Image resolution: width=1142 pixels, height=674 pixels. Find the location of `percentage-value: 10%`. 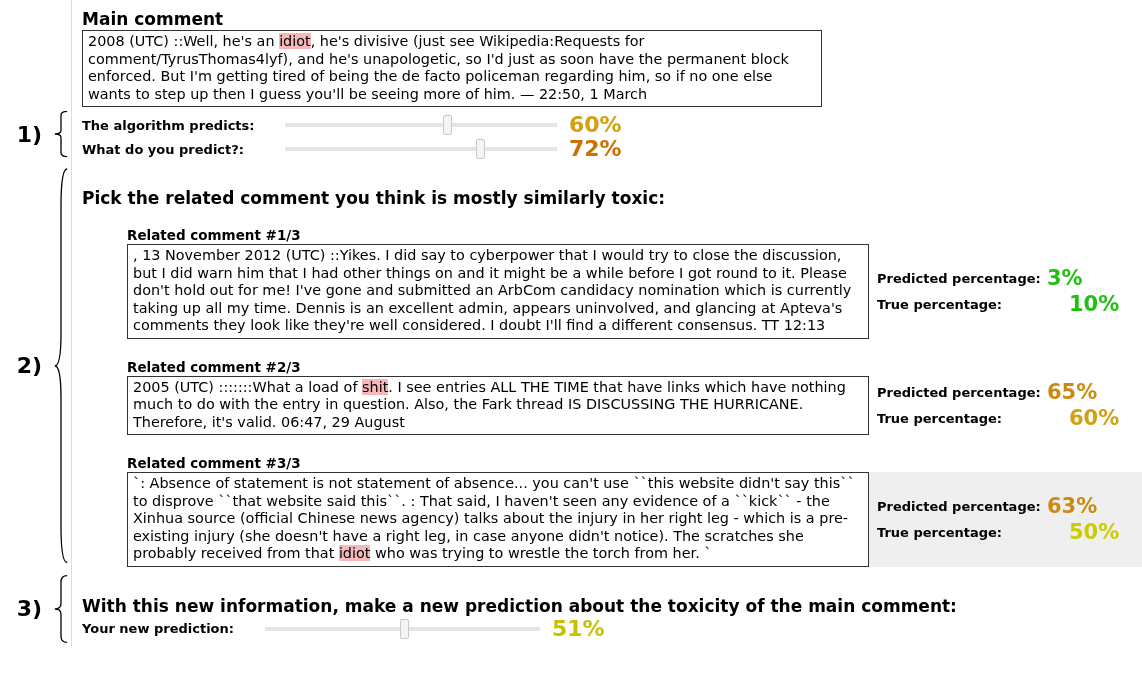

percentage-value: 10% is located at coordinates (1094, 304).